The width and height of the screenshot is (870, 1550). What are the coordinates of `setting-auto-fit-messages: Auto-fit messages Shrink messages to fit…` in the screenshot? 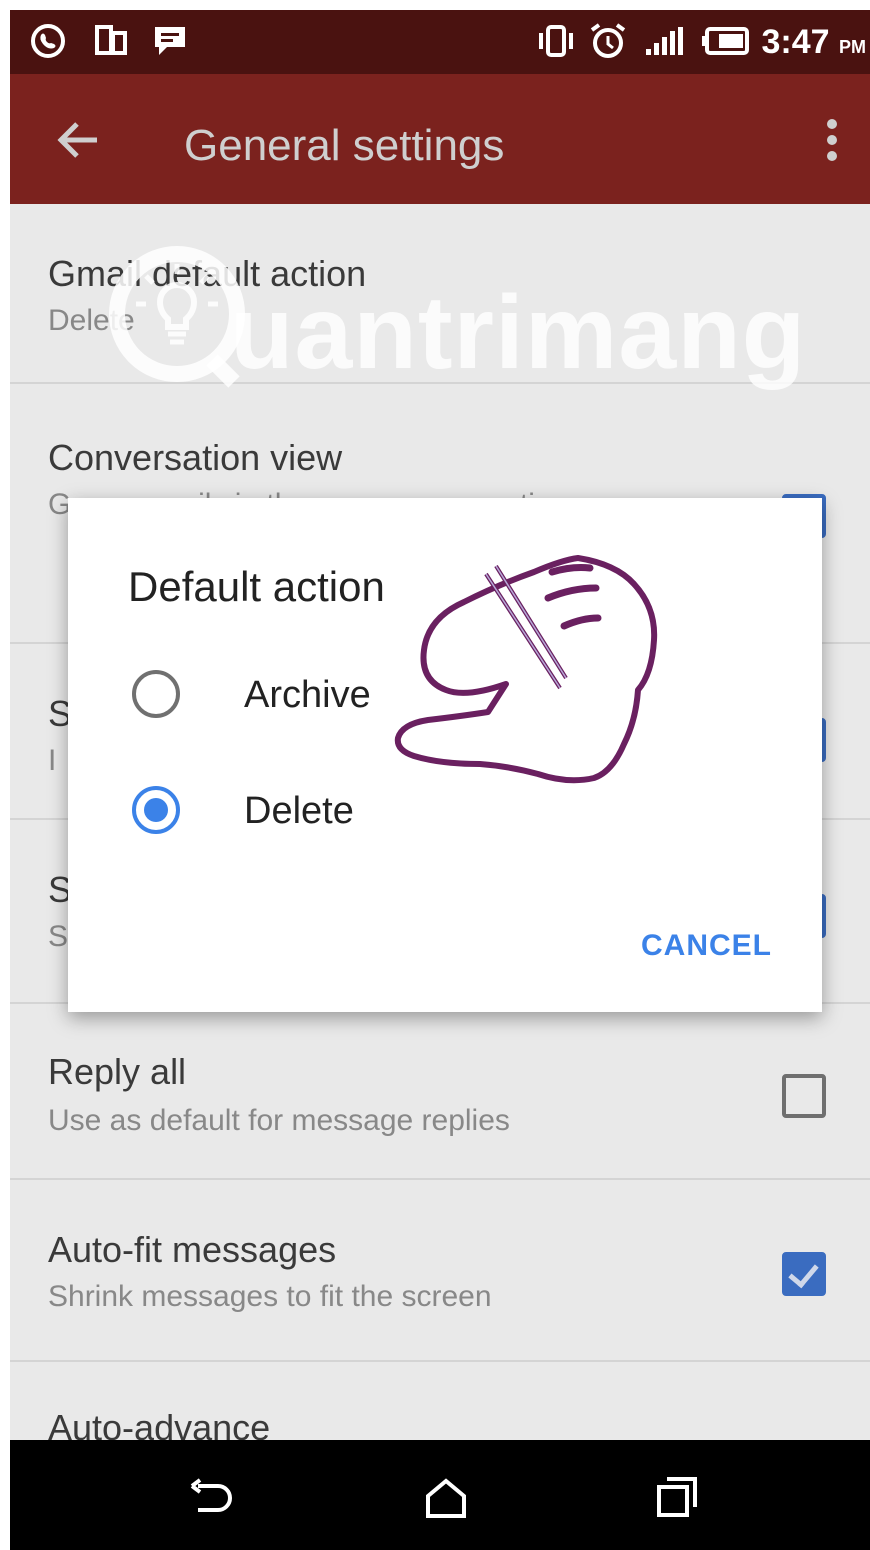 It's located at (440, 1271).